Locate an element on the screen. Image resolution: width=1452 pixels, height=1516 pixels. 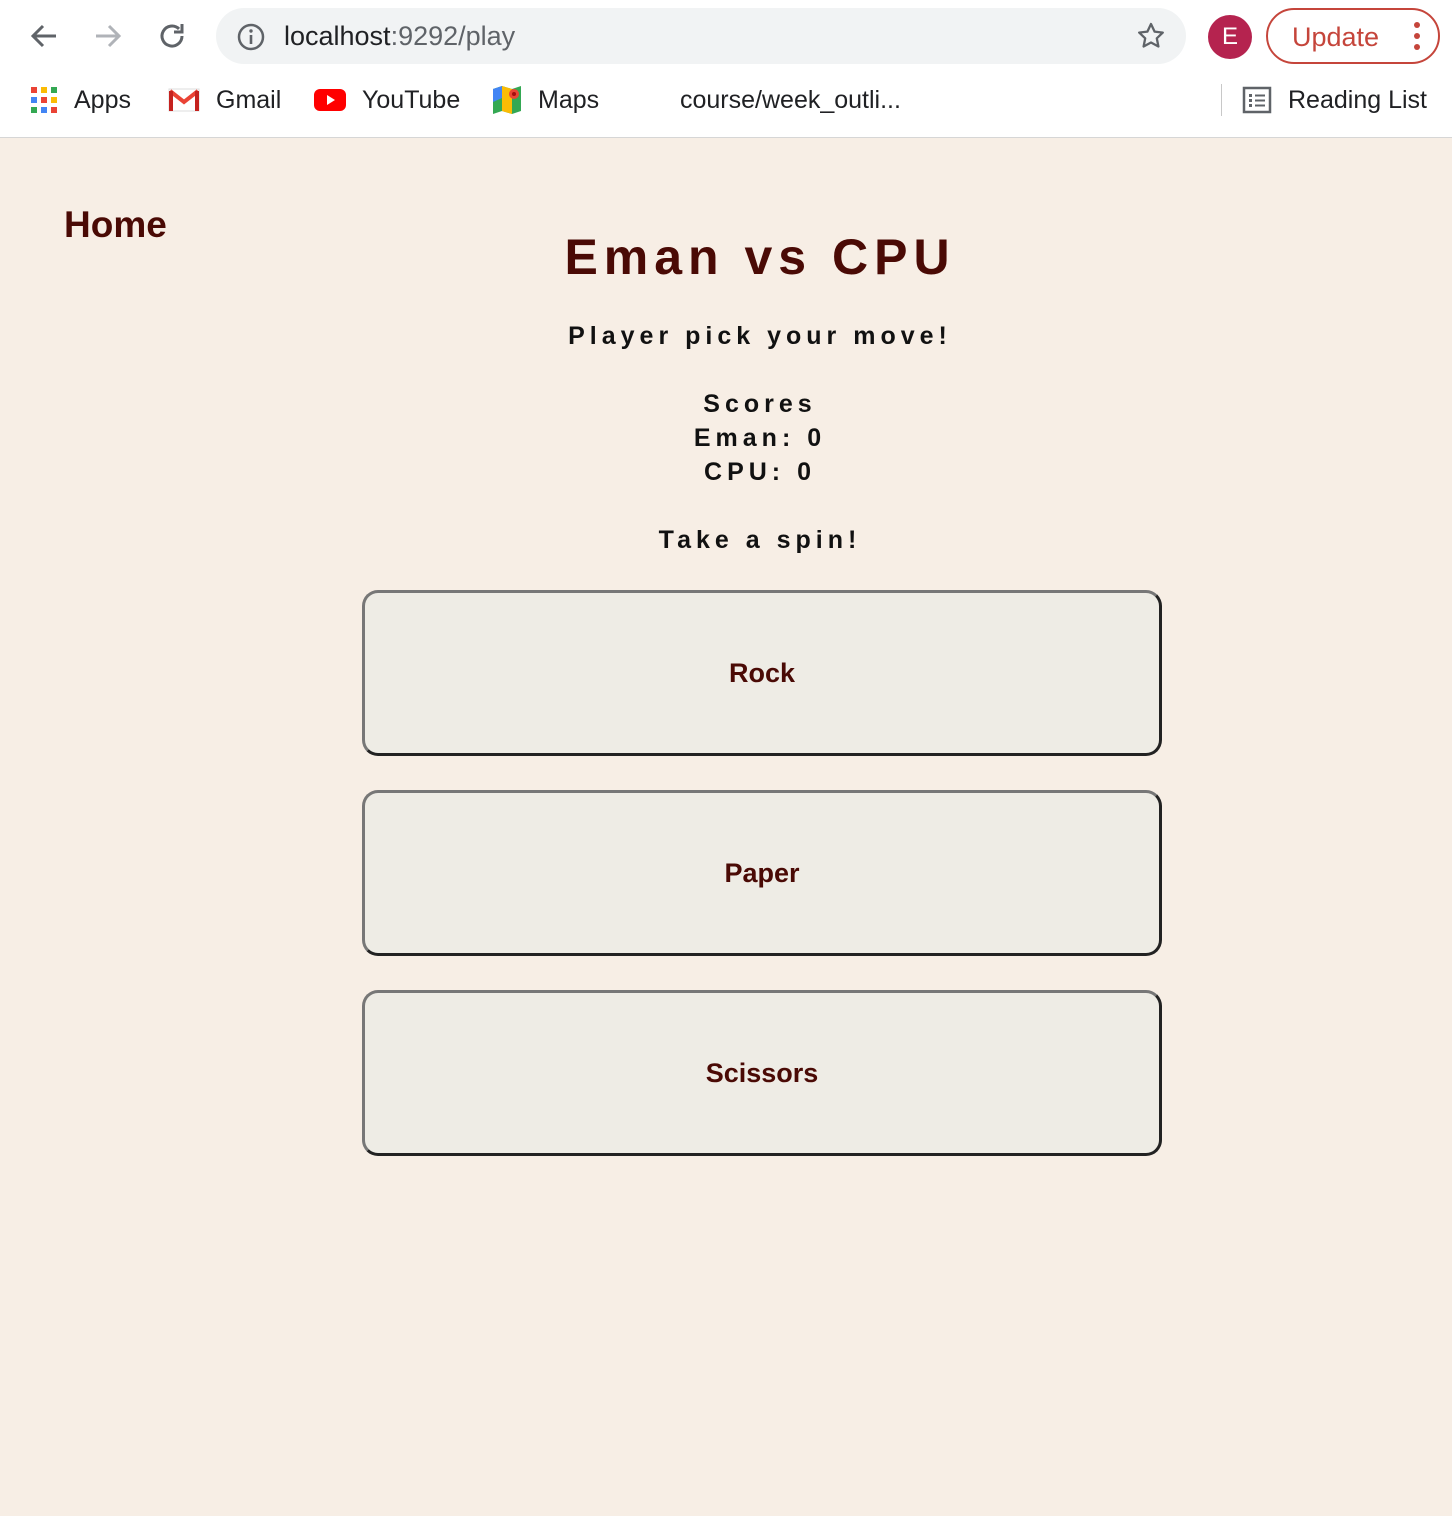
reload-icon is located at coordinates (172, 36).